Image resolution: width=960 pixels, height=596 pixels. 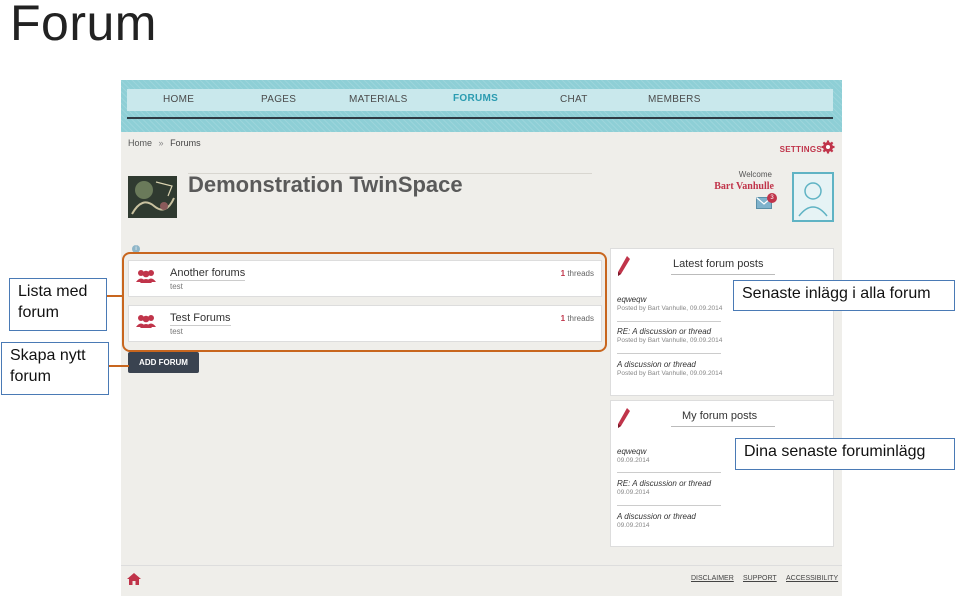 I want to click on nav-divider, so click(x=480, y=118).